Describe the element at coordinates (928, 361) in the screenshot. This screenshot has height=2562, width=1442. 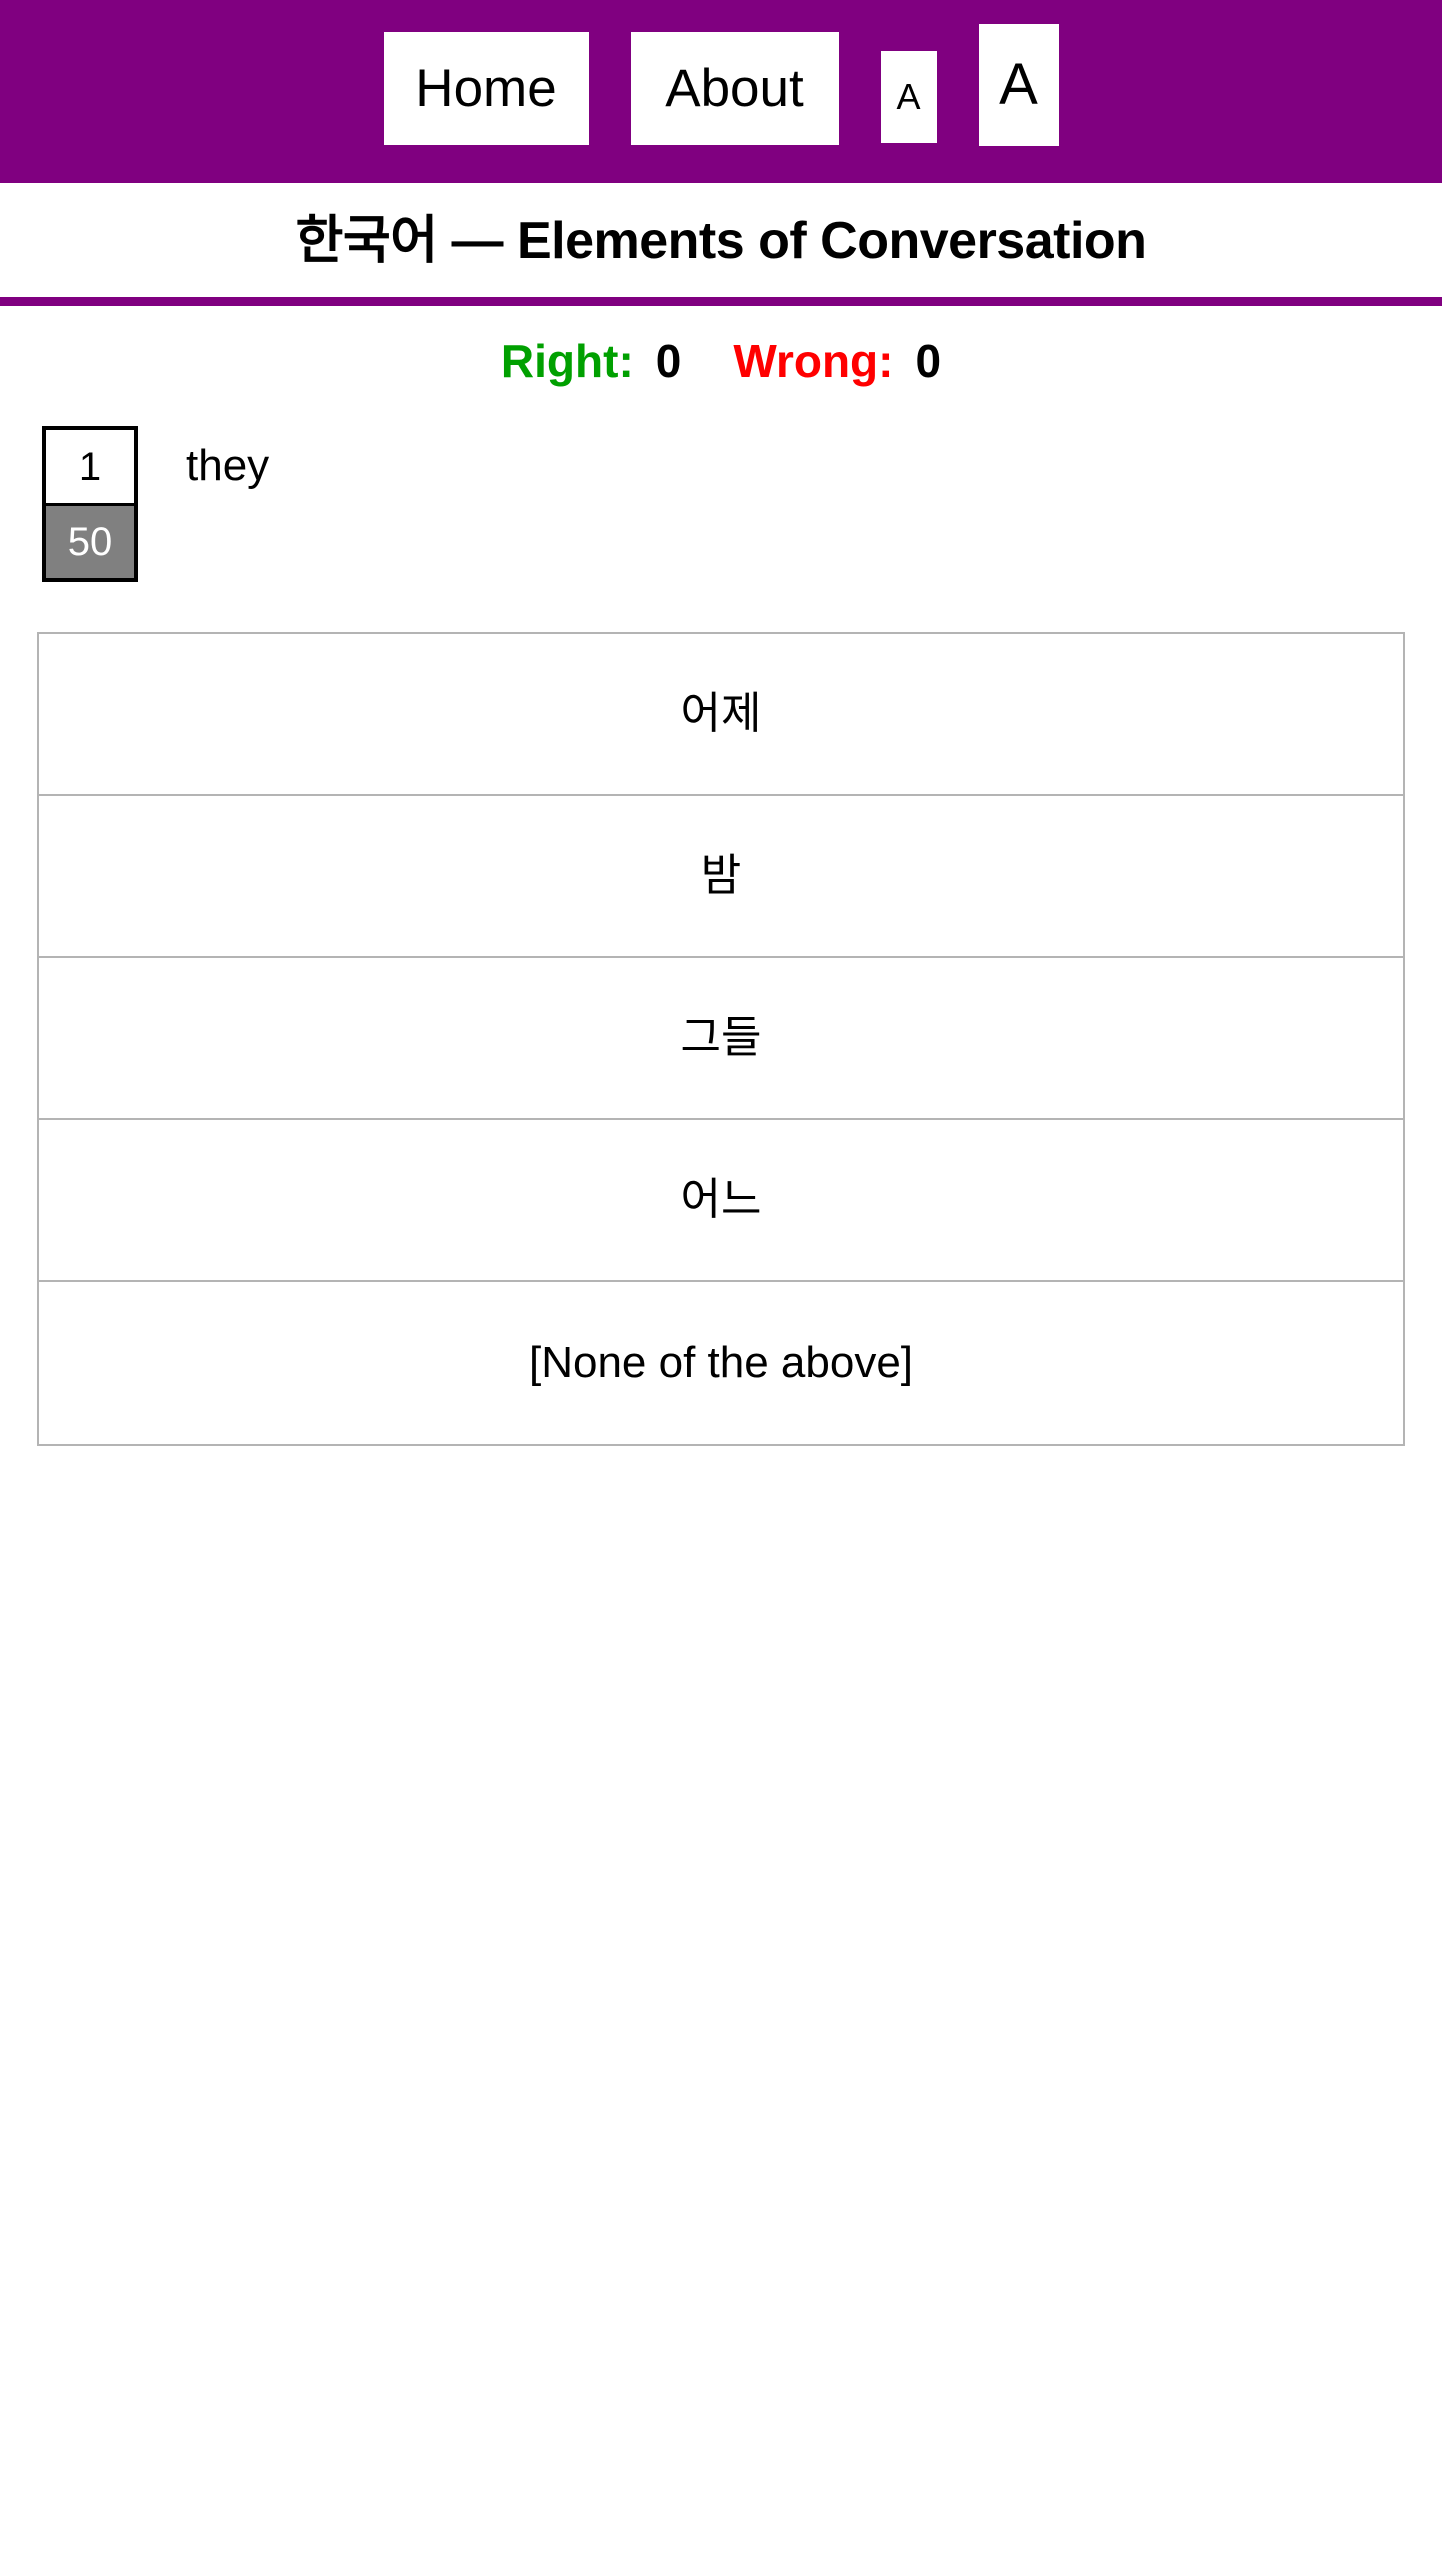
I see `wrong-score-value: 0` at that location.